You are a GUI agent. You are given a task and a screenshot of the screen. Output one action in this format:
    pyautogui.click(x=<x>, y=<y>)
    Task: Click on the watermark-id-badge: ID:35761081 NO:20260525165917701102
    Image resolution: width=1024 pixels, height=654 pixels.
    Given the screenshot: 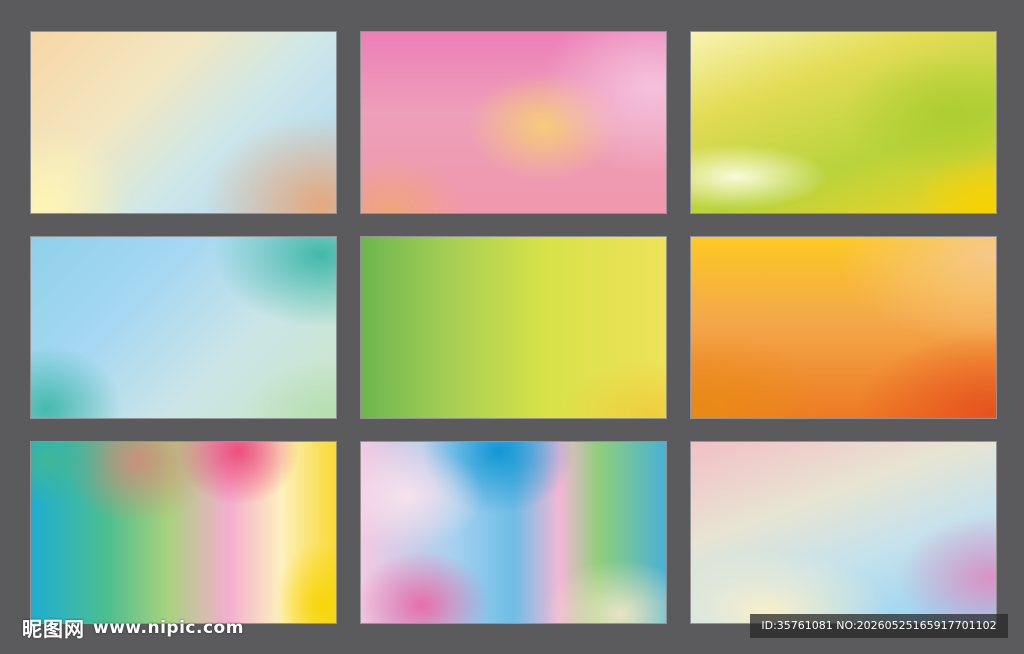 What is the action you would take?
    pyautogui.click(x=879, y=626)
    